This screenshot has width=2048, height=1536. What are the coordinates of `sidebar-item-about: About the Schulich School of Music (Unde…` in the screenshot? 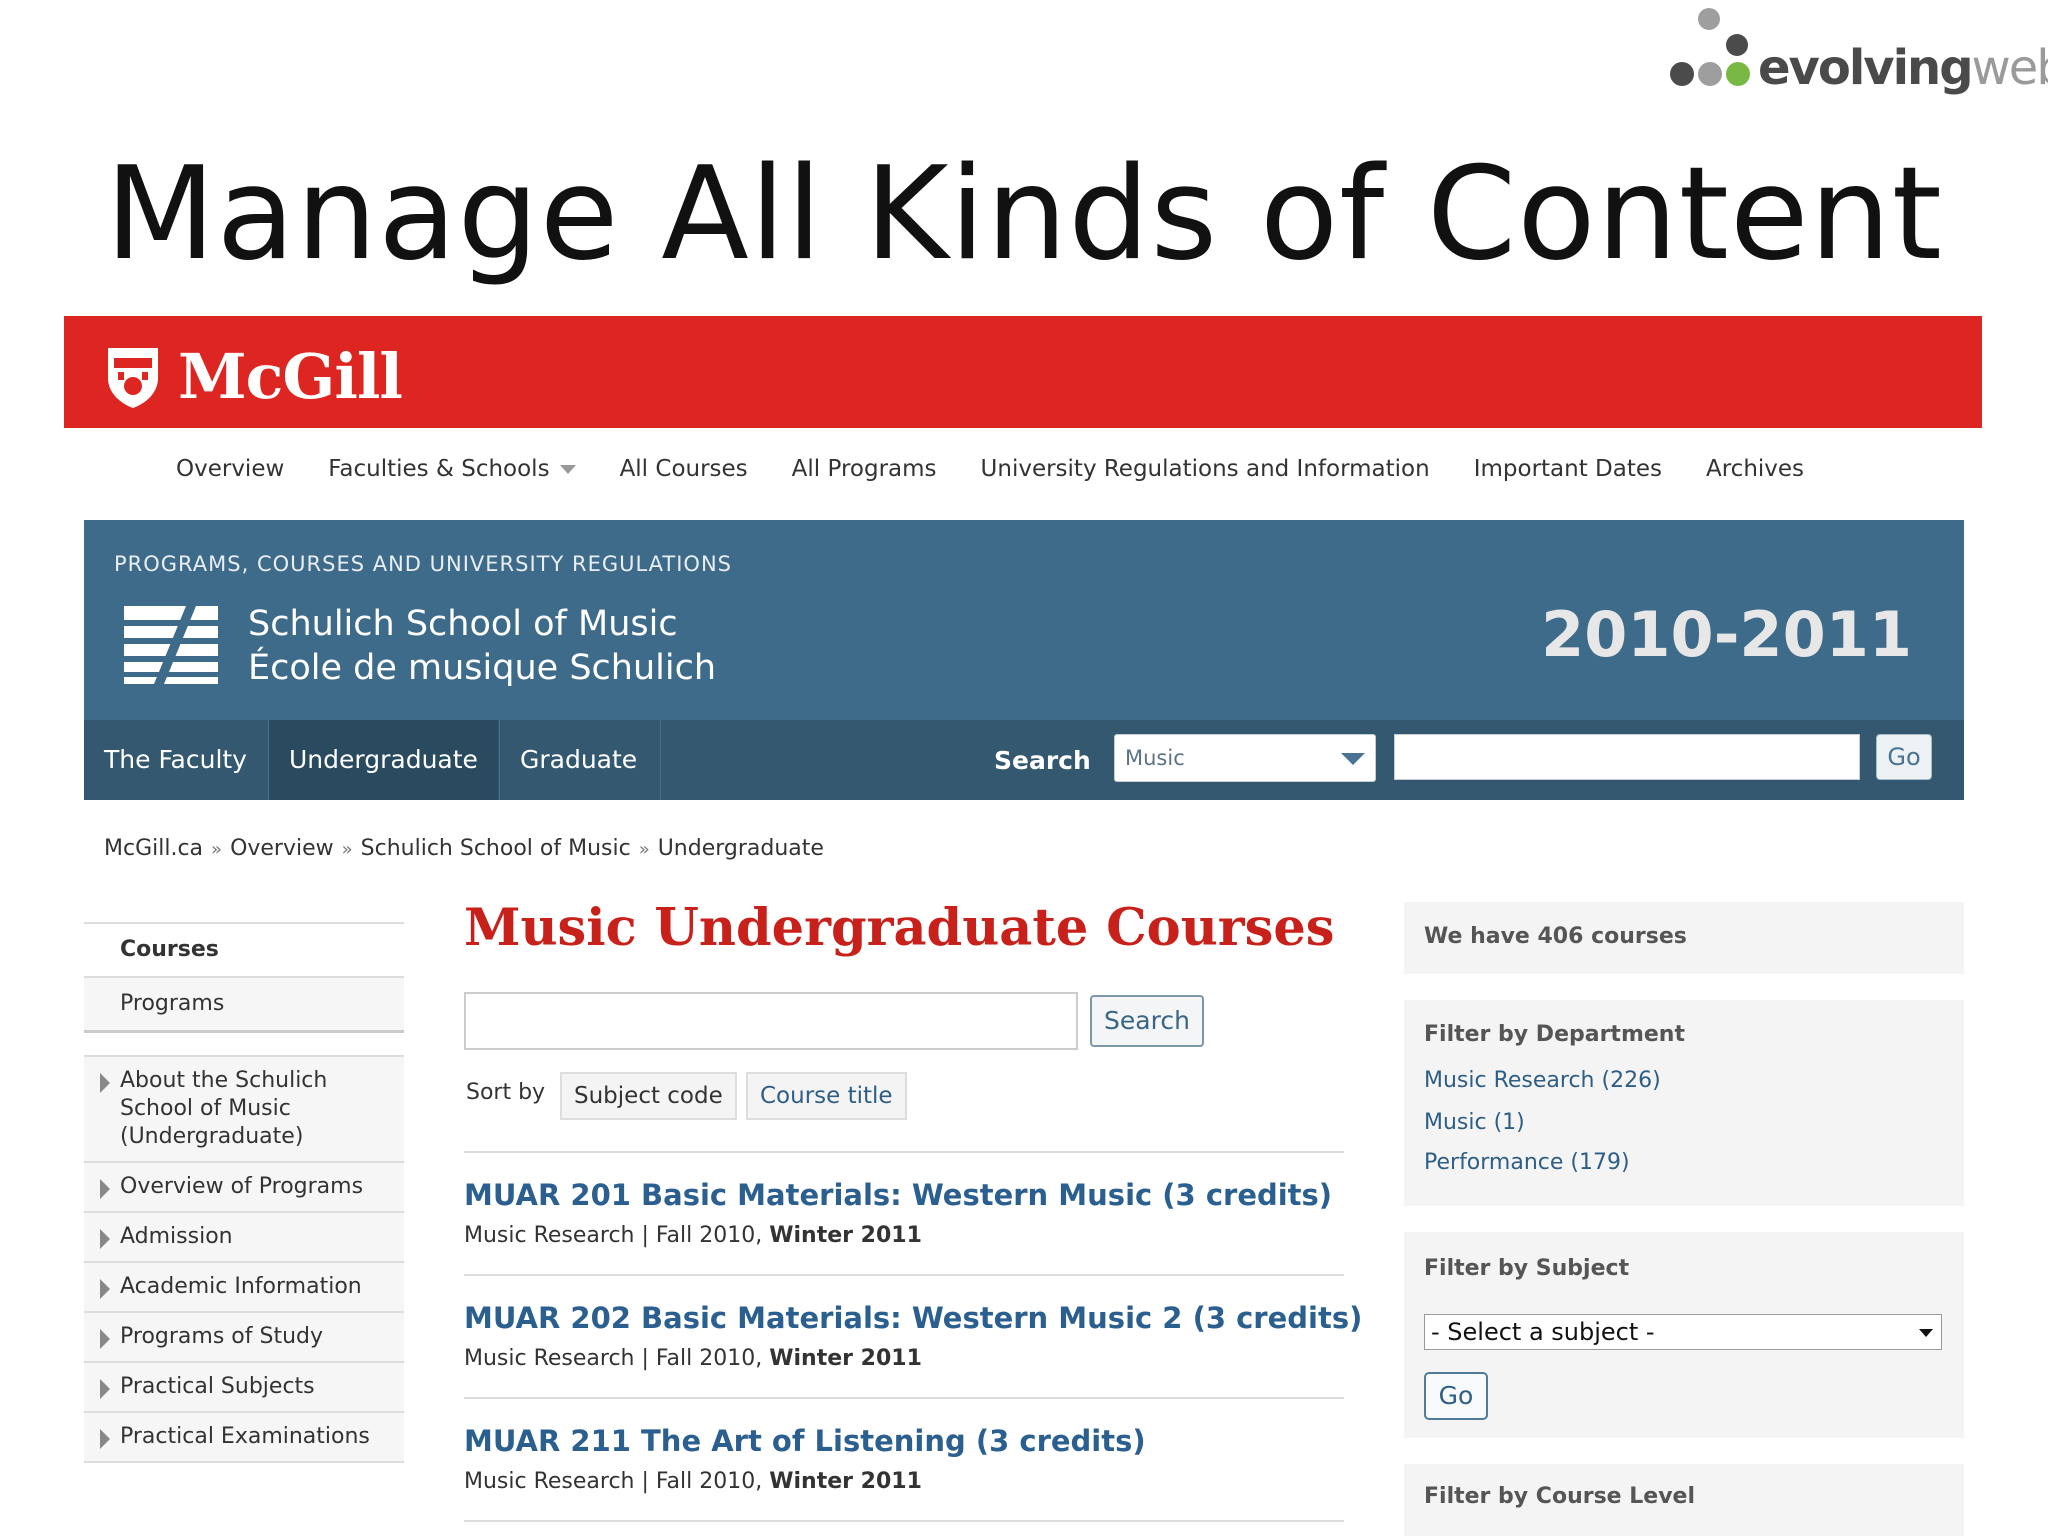 It's located at (244, 1109).